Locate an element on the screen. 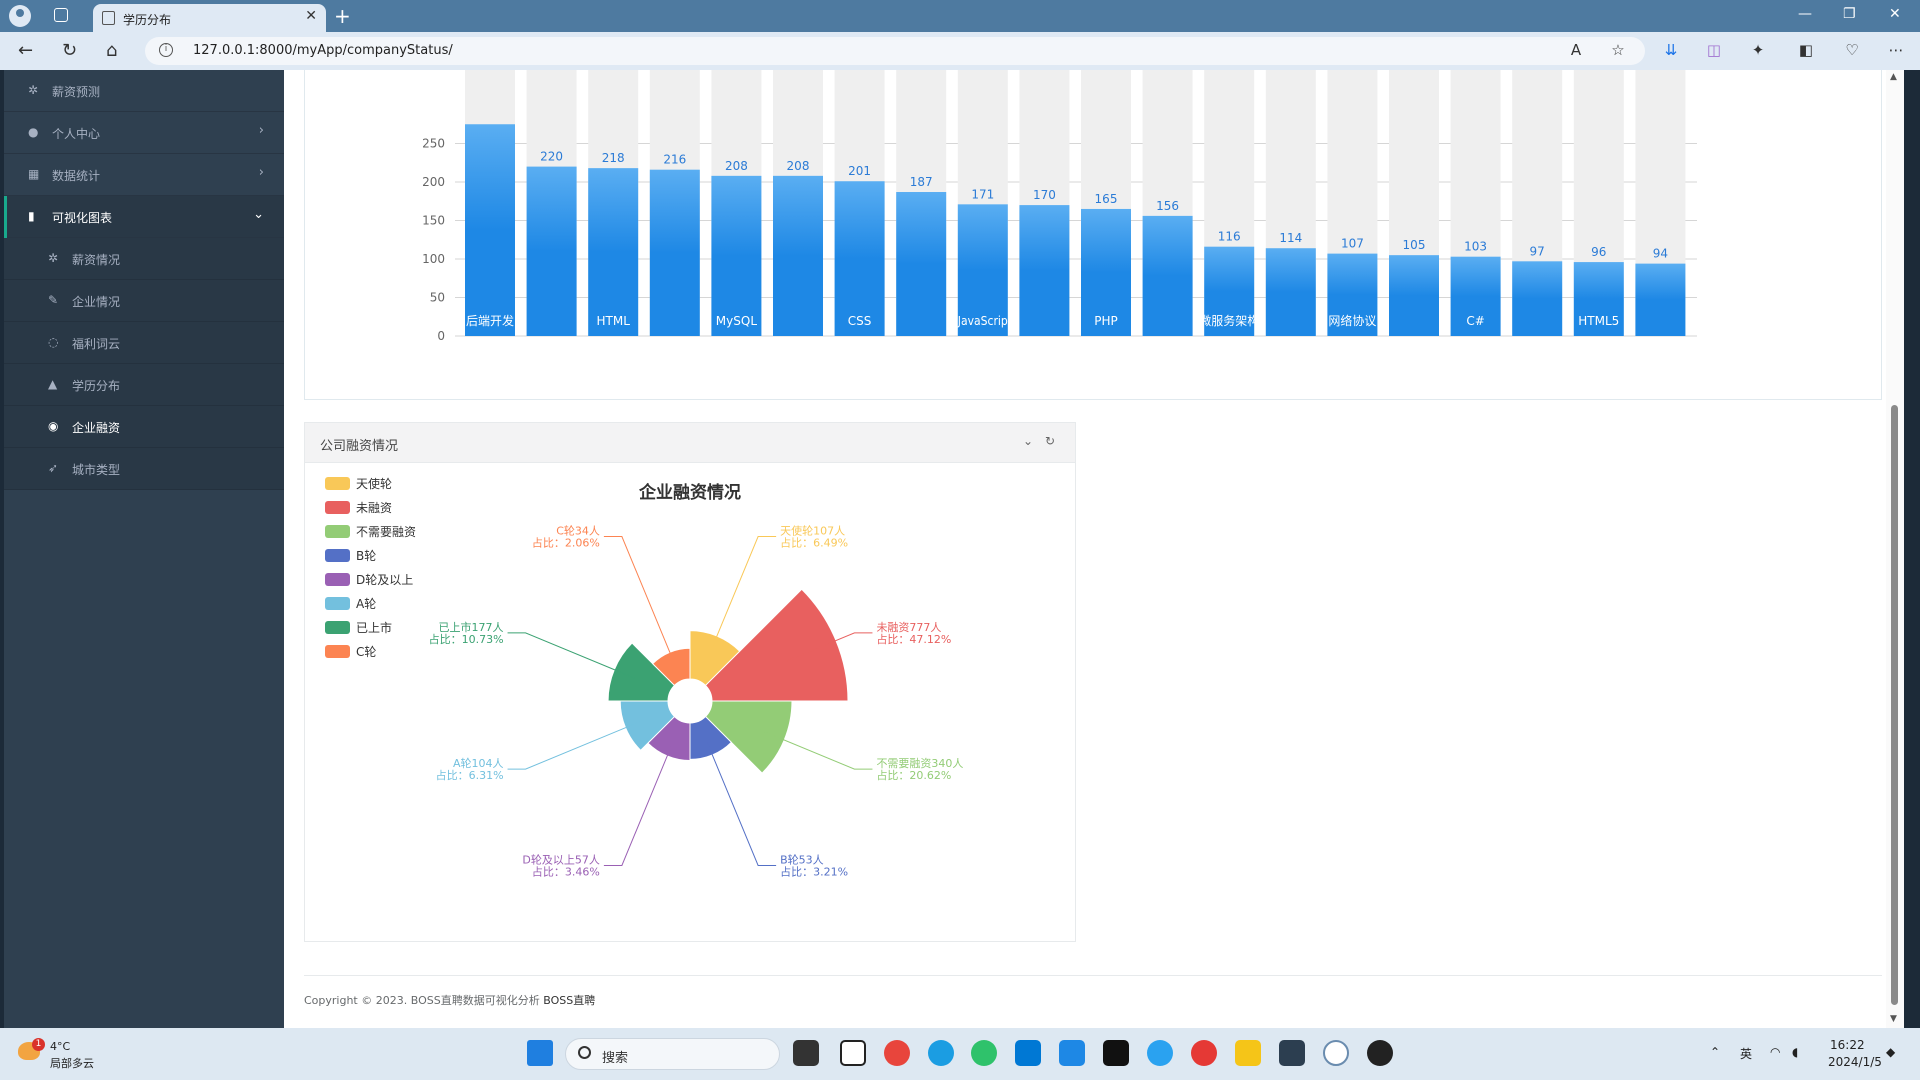  file-explorer-icon is located at coordinates (806, 1053).